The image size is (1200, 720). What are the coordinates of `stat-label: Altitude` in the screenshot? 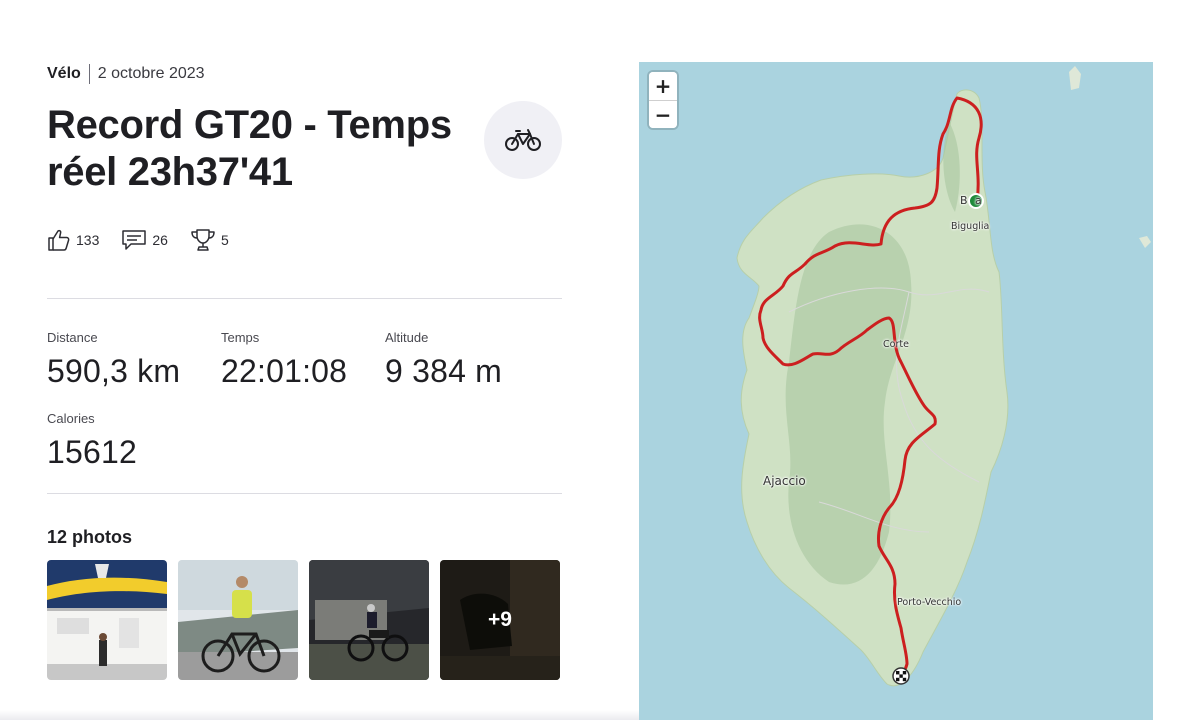 It's located at (407, 337).